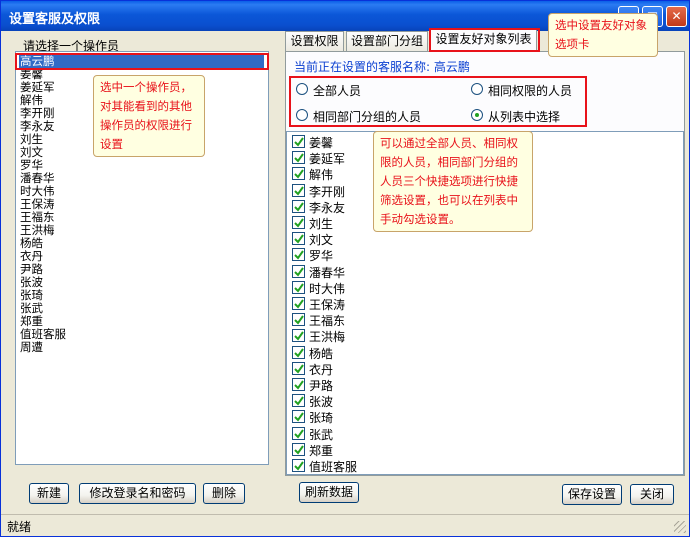  What do you see at coordinates (333, 467) in the screenshot?
I see `checklist-label: 值班客服` at bounding box center [333, 467].